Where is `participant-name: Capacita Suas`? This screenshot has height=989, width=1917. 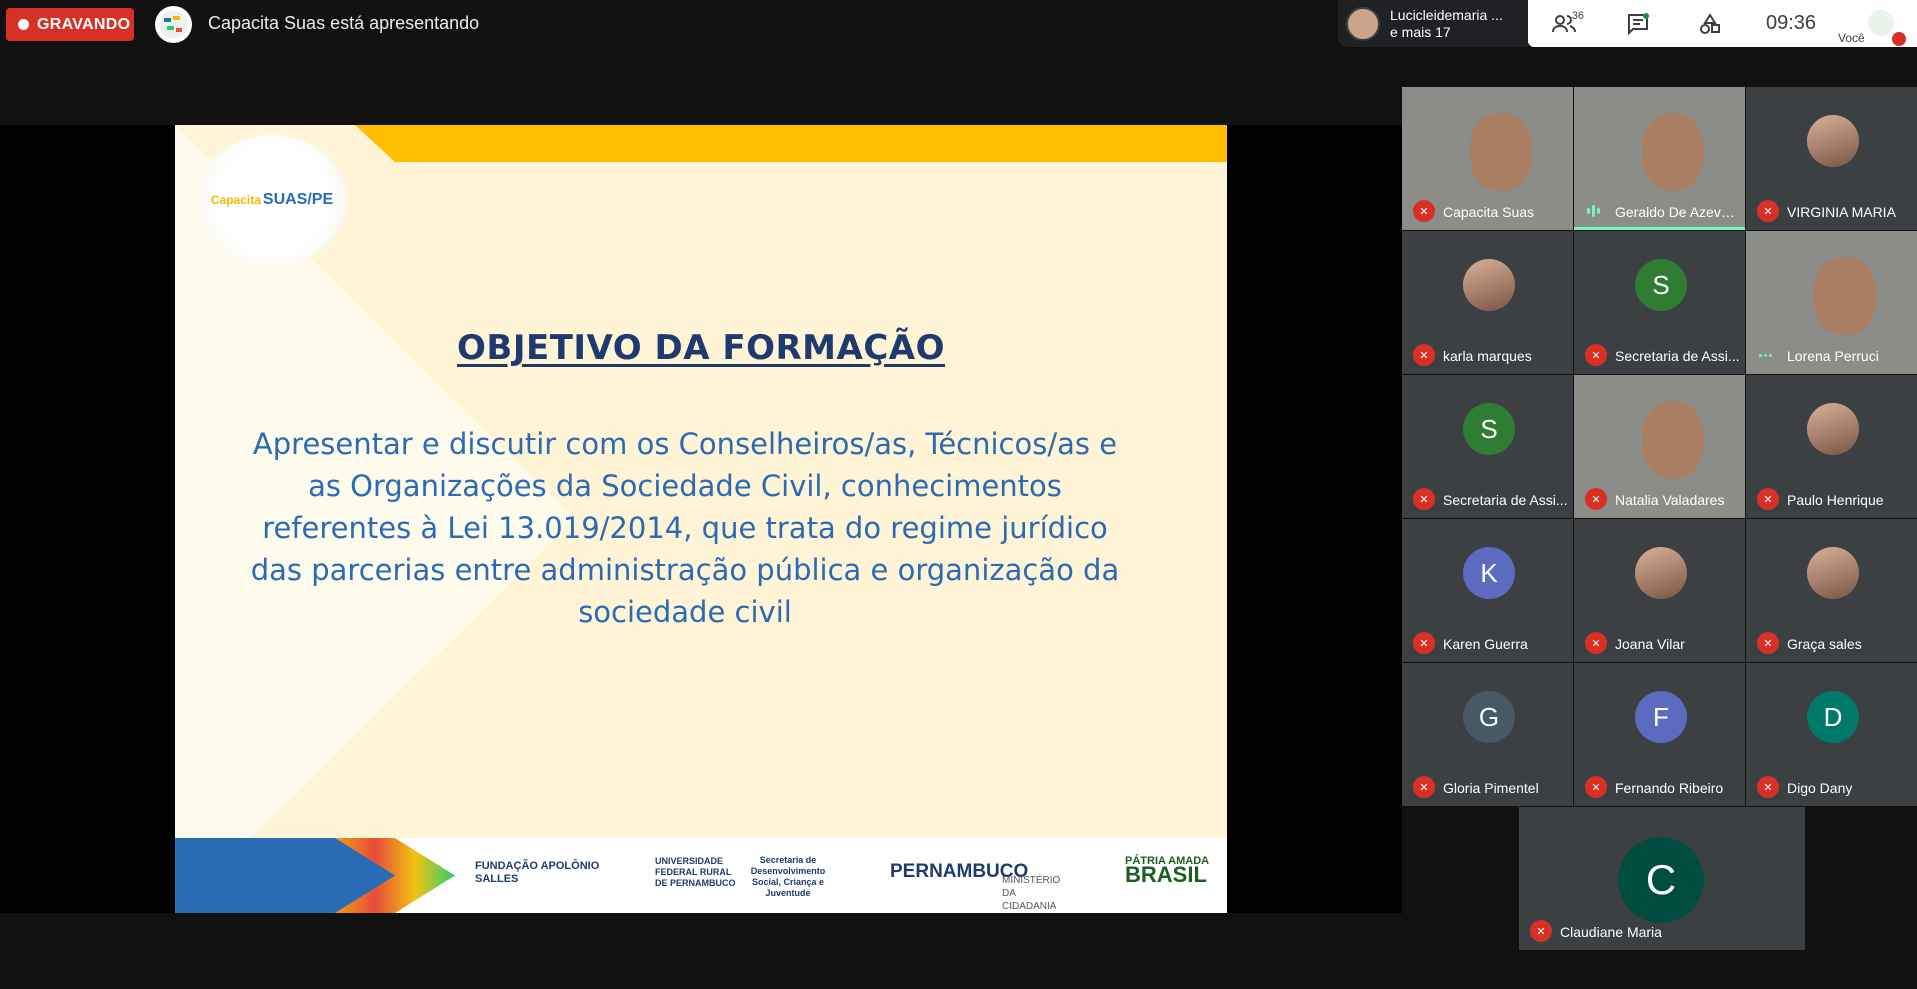 participant-name: Capacita Suas is located at coordinates (1489, 212).